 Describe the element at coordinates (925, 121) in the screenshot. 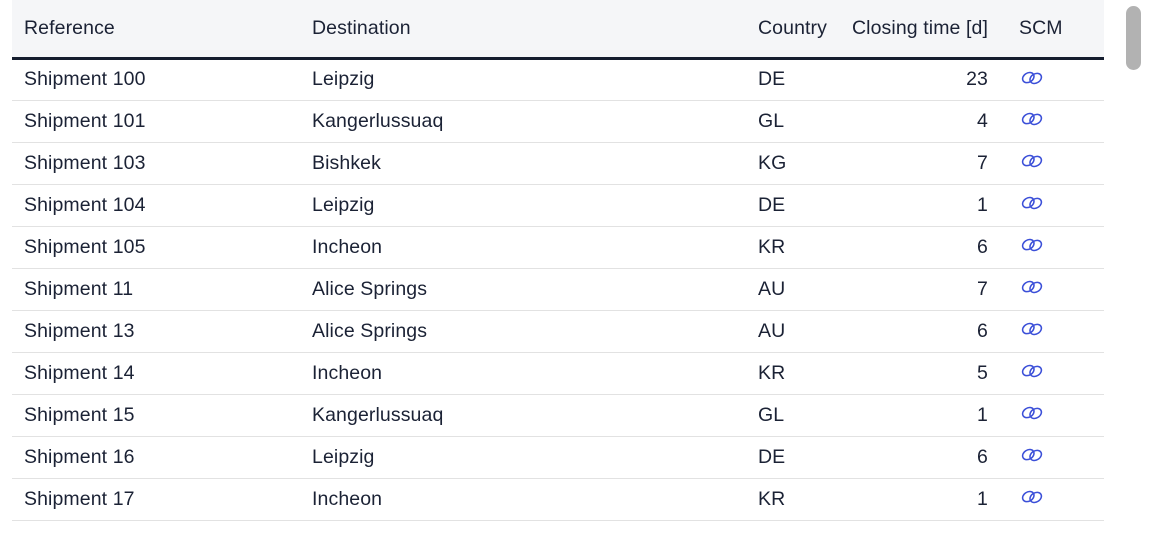

I see `cell-closing-time: 4` at that location.